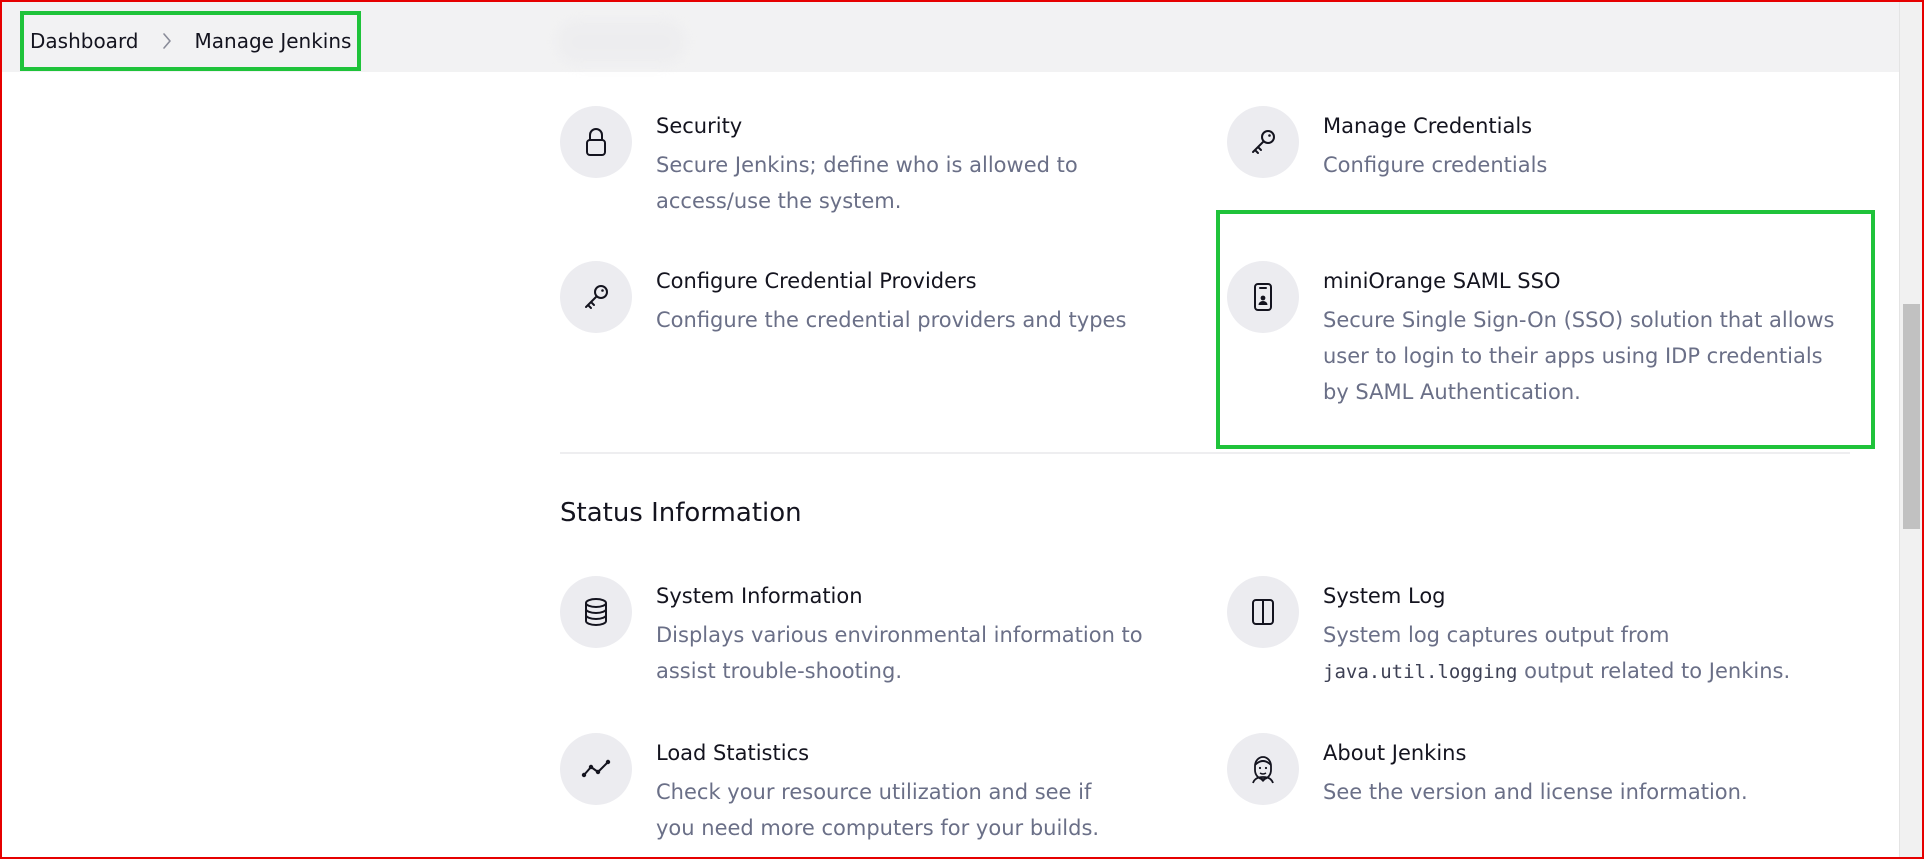  Describe the element at coordinates (1205, 453) in the screenshot. I see `section-divider` at that location.